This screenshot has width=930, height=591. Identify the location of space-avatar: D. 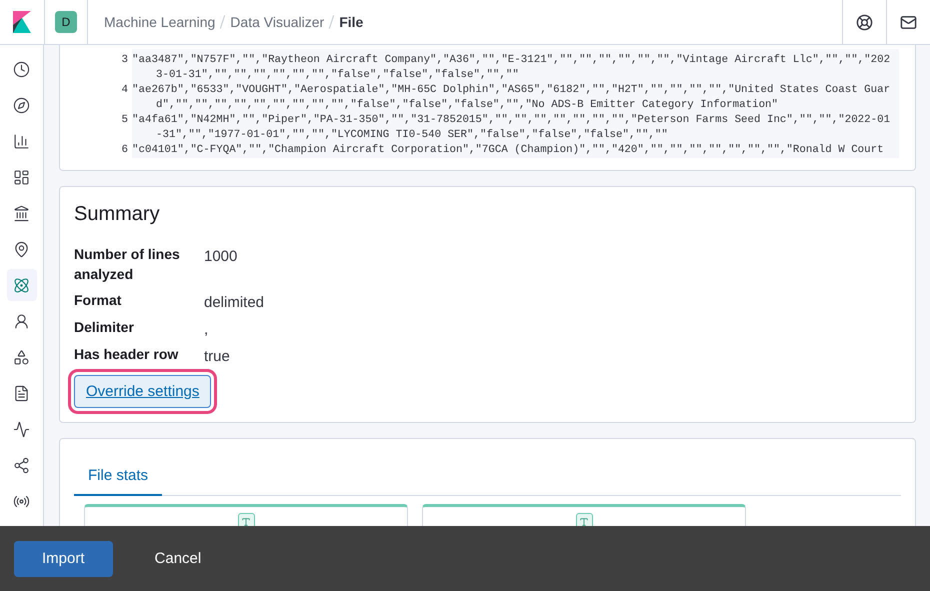
(66, 22).